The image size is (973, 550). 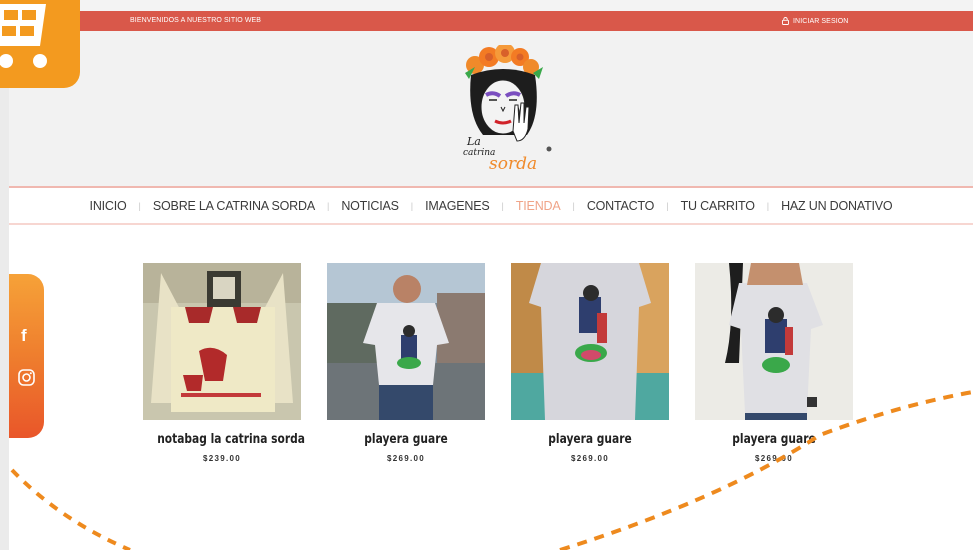 I want to click on lock-icon, so click(x=785, y=21).